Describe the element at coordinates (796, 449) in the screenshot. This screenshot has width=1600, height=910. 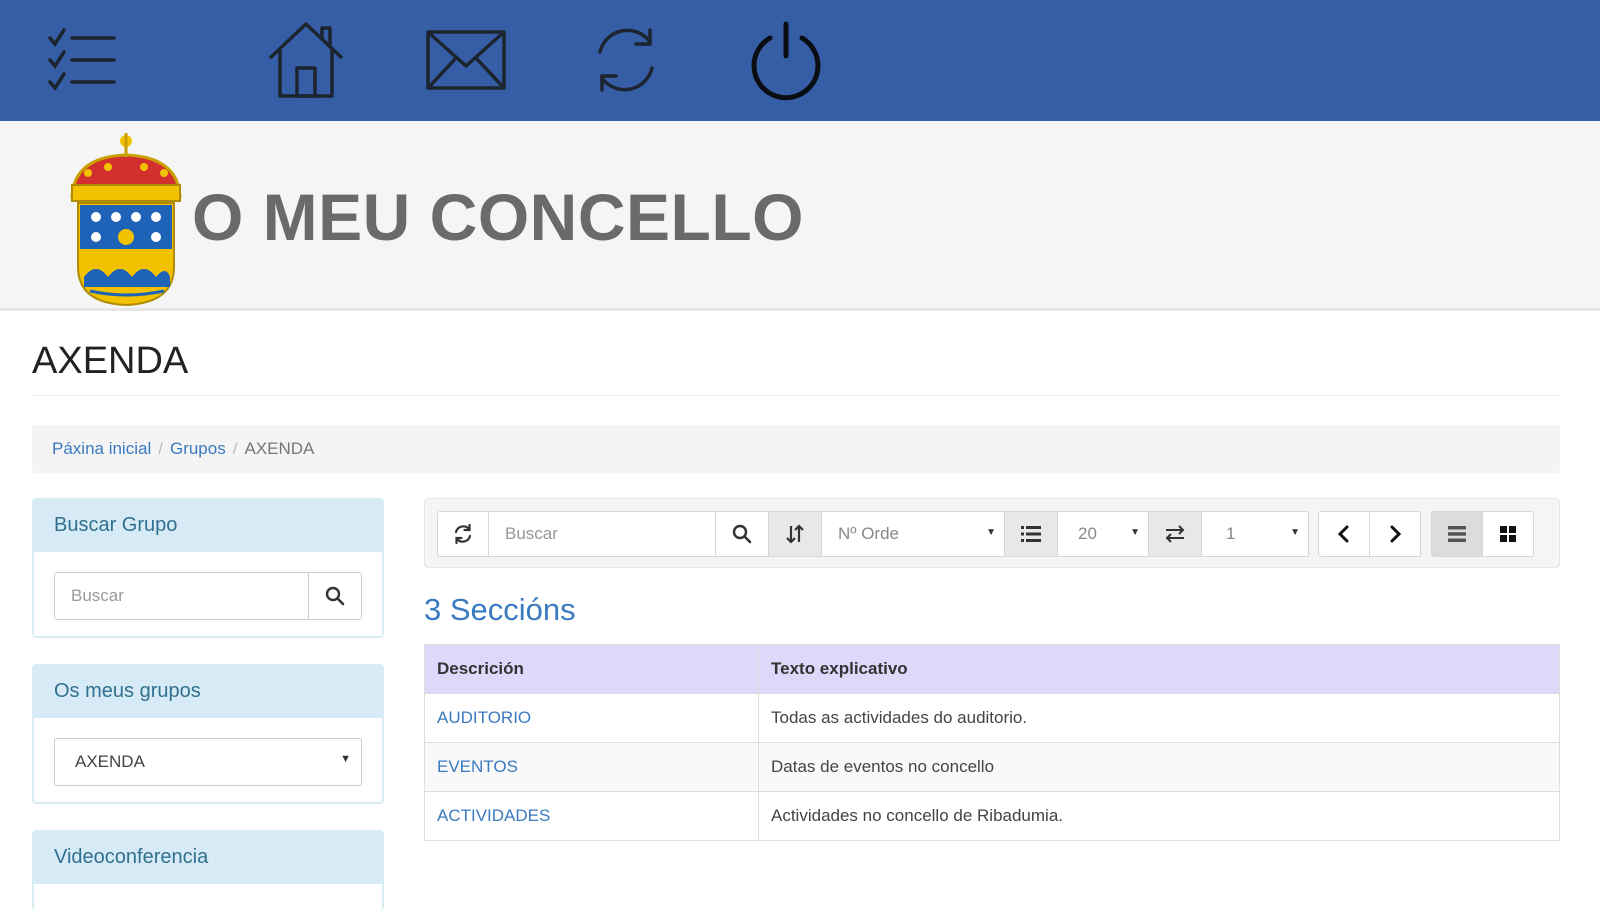
I see `breadcrumb: Páxina inicial / Grupos / AXENDA` at that location.